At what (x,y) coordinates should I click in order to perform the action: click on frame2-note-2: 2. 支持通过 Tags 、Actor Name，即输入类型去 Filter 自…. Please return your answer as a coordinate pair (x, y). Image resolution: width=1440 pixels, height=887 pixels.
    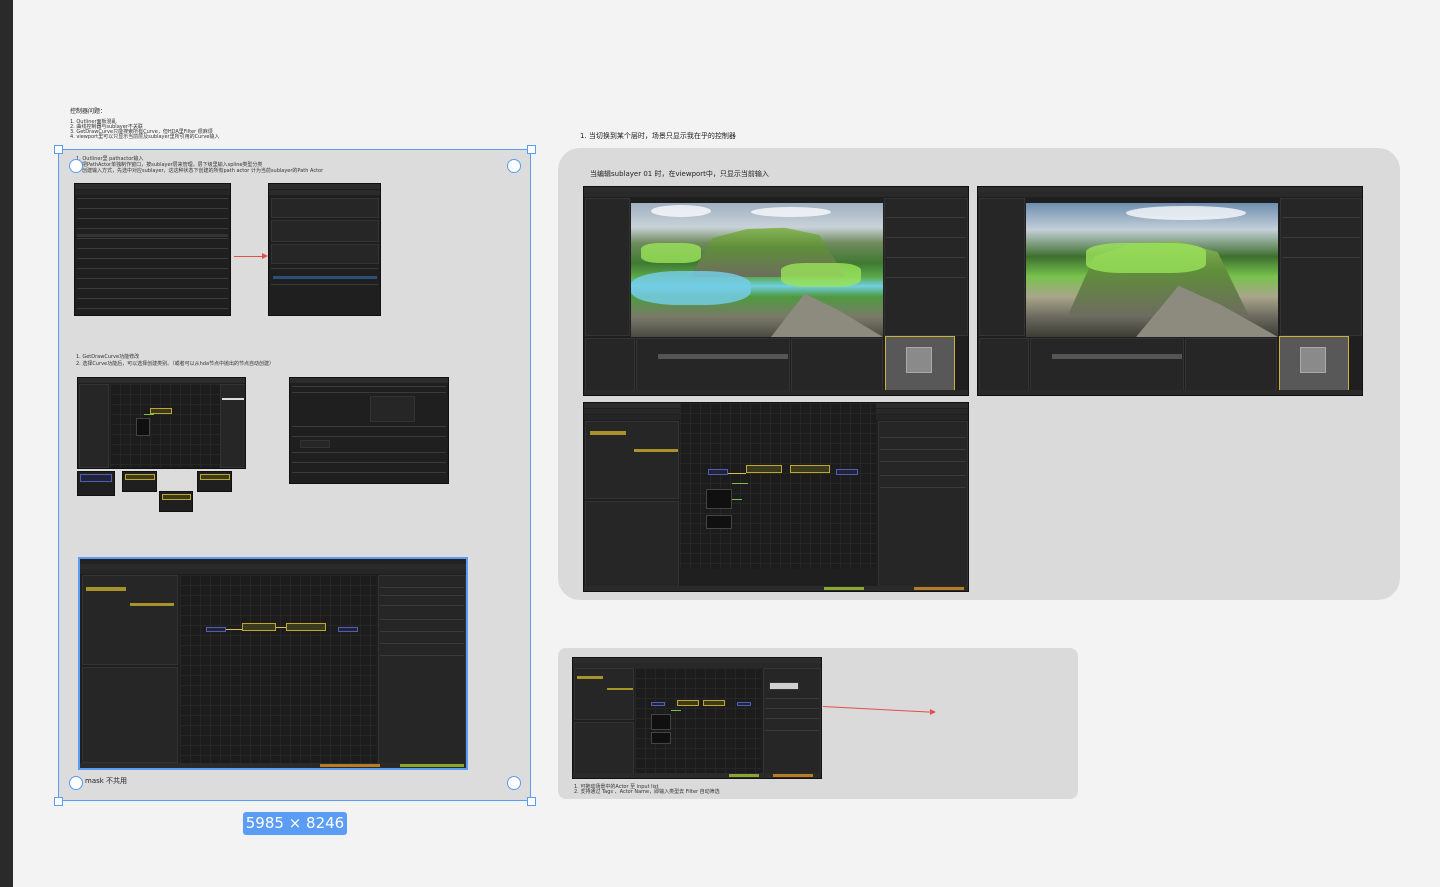
    Looking at the image, I should click on (647, 792).